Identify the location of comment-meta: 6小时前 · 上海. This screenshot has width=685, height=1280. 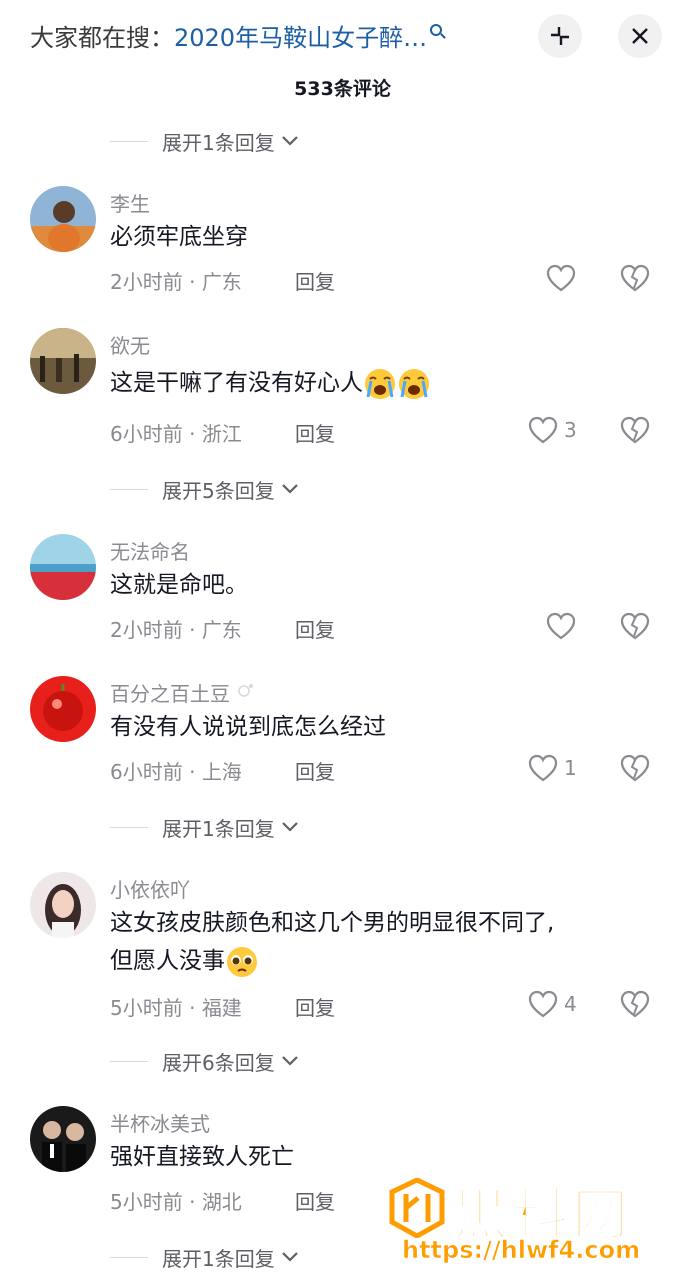
(176, 770).